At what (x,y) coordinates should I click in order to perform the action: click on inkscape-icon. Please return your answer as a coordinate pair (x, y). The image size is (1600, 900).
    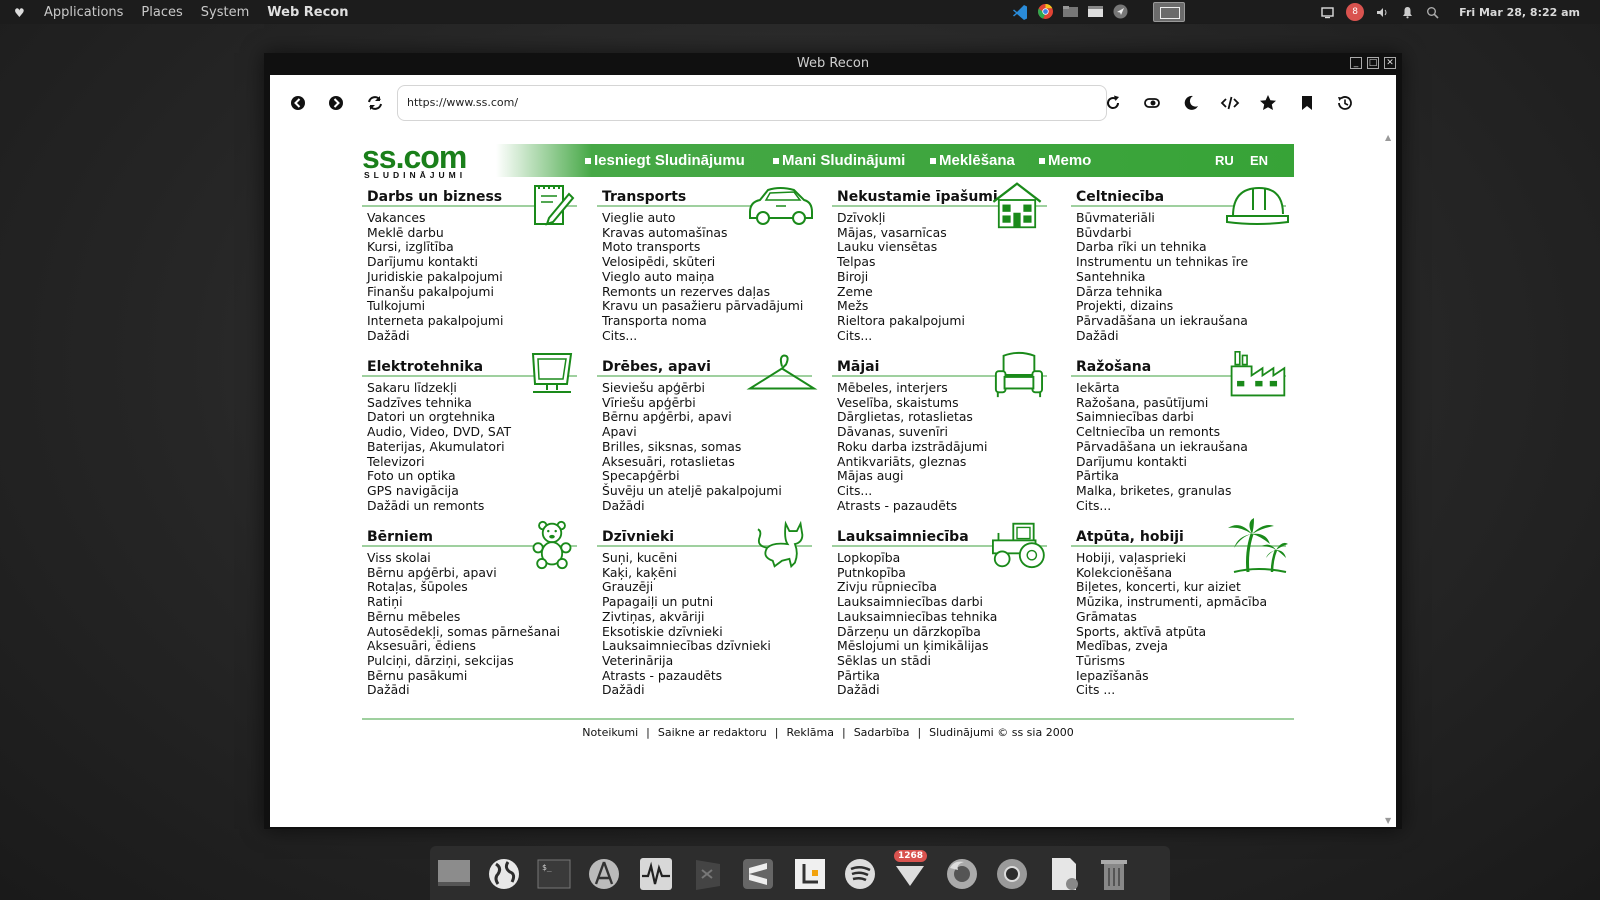
    Looking at the image, I should click on (604, 874).